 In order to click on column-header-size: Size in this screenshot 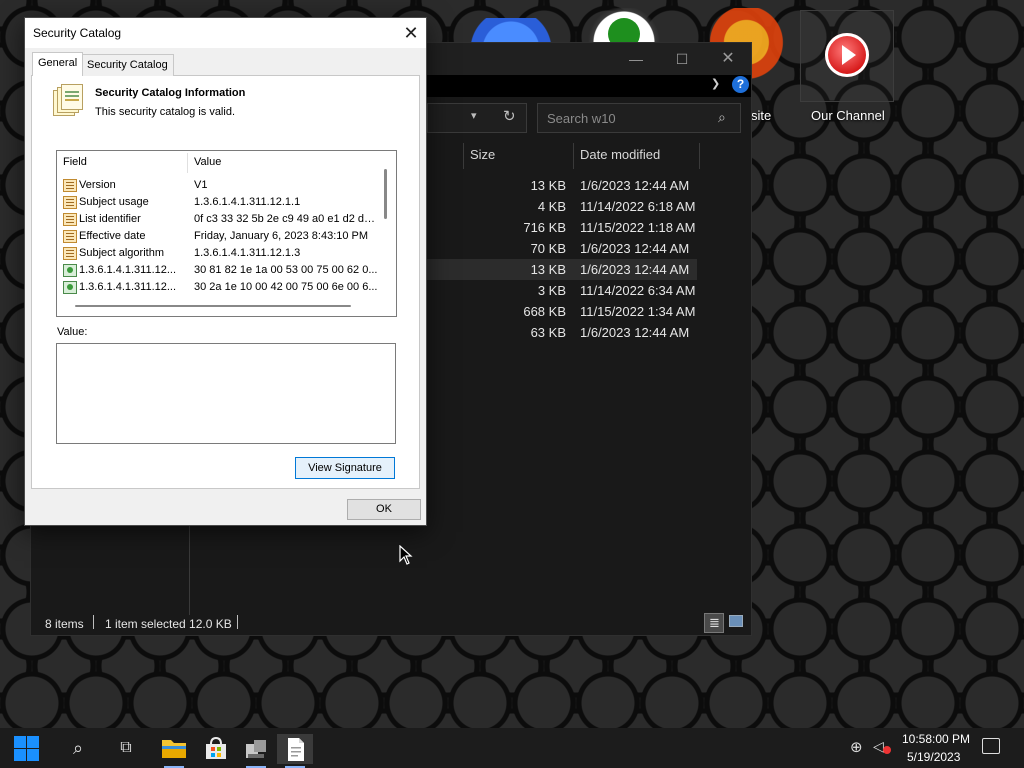, I will do `click(482, 154)`.